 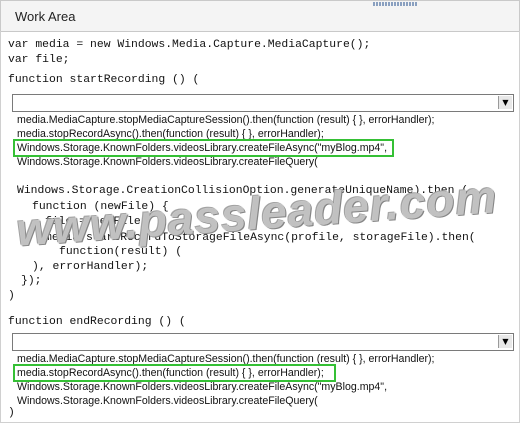 I want to click on code-line: function endRecording () (, so click(x=97, y=322).